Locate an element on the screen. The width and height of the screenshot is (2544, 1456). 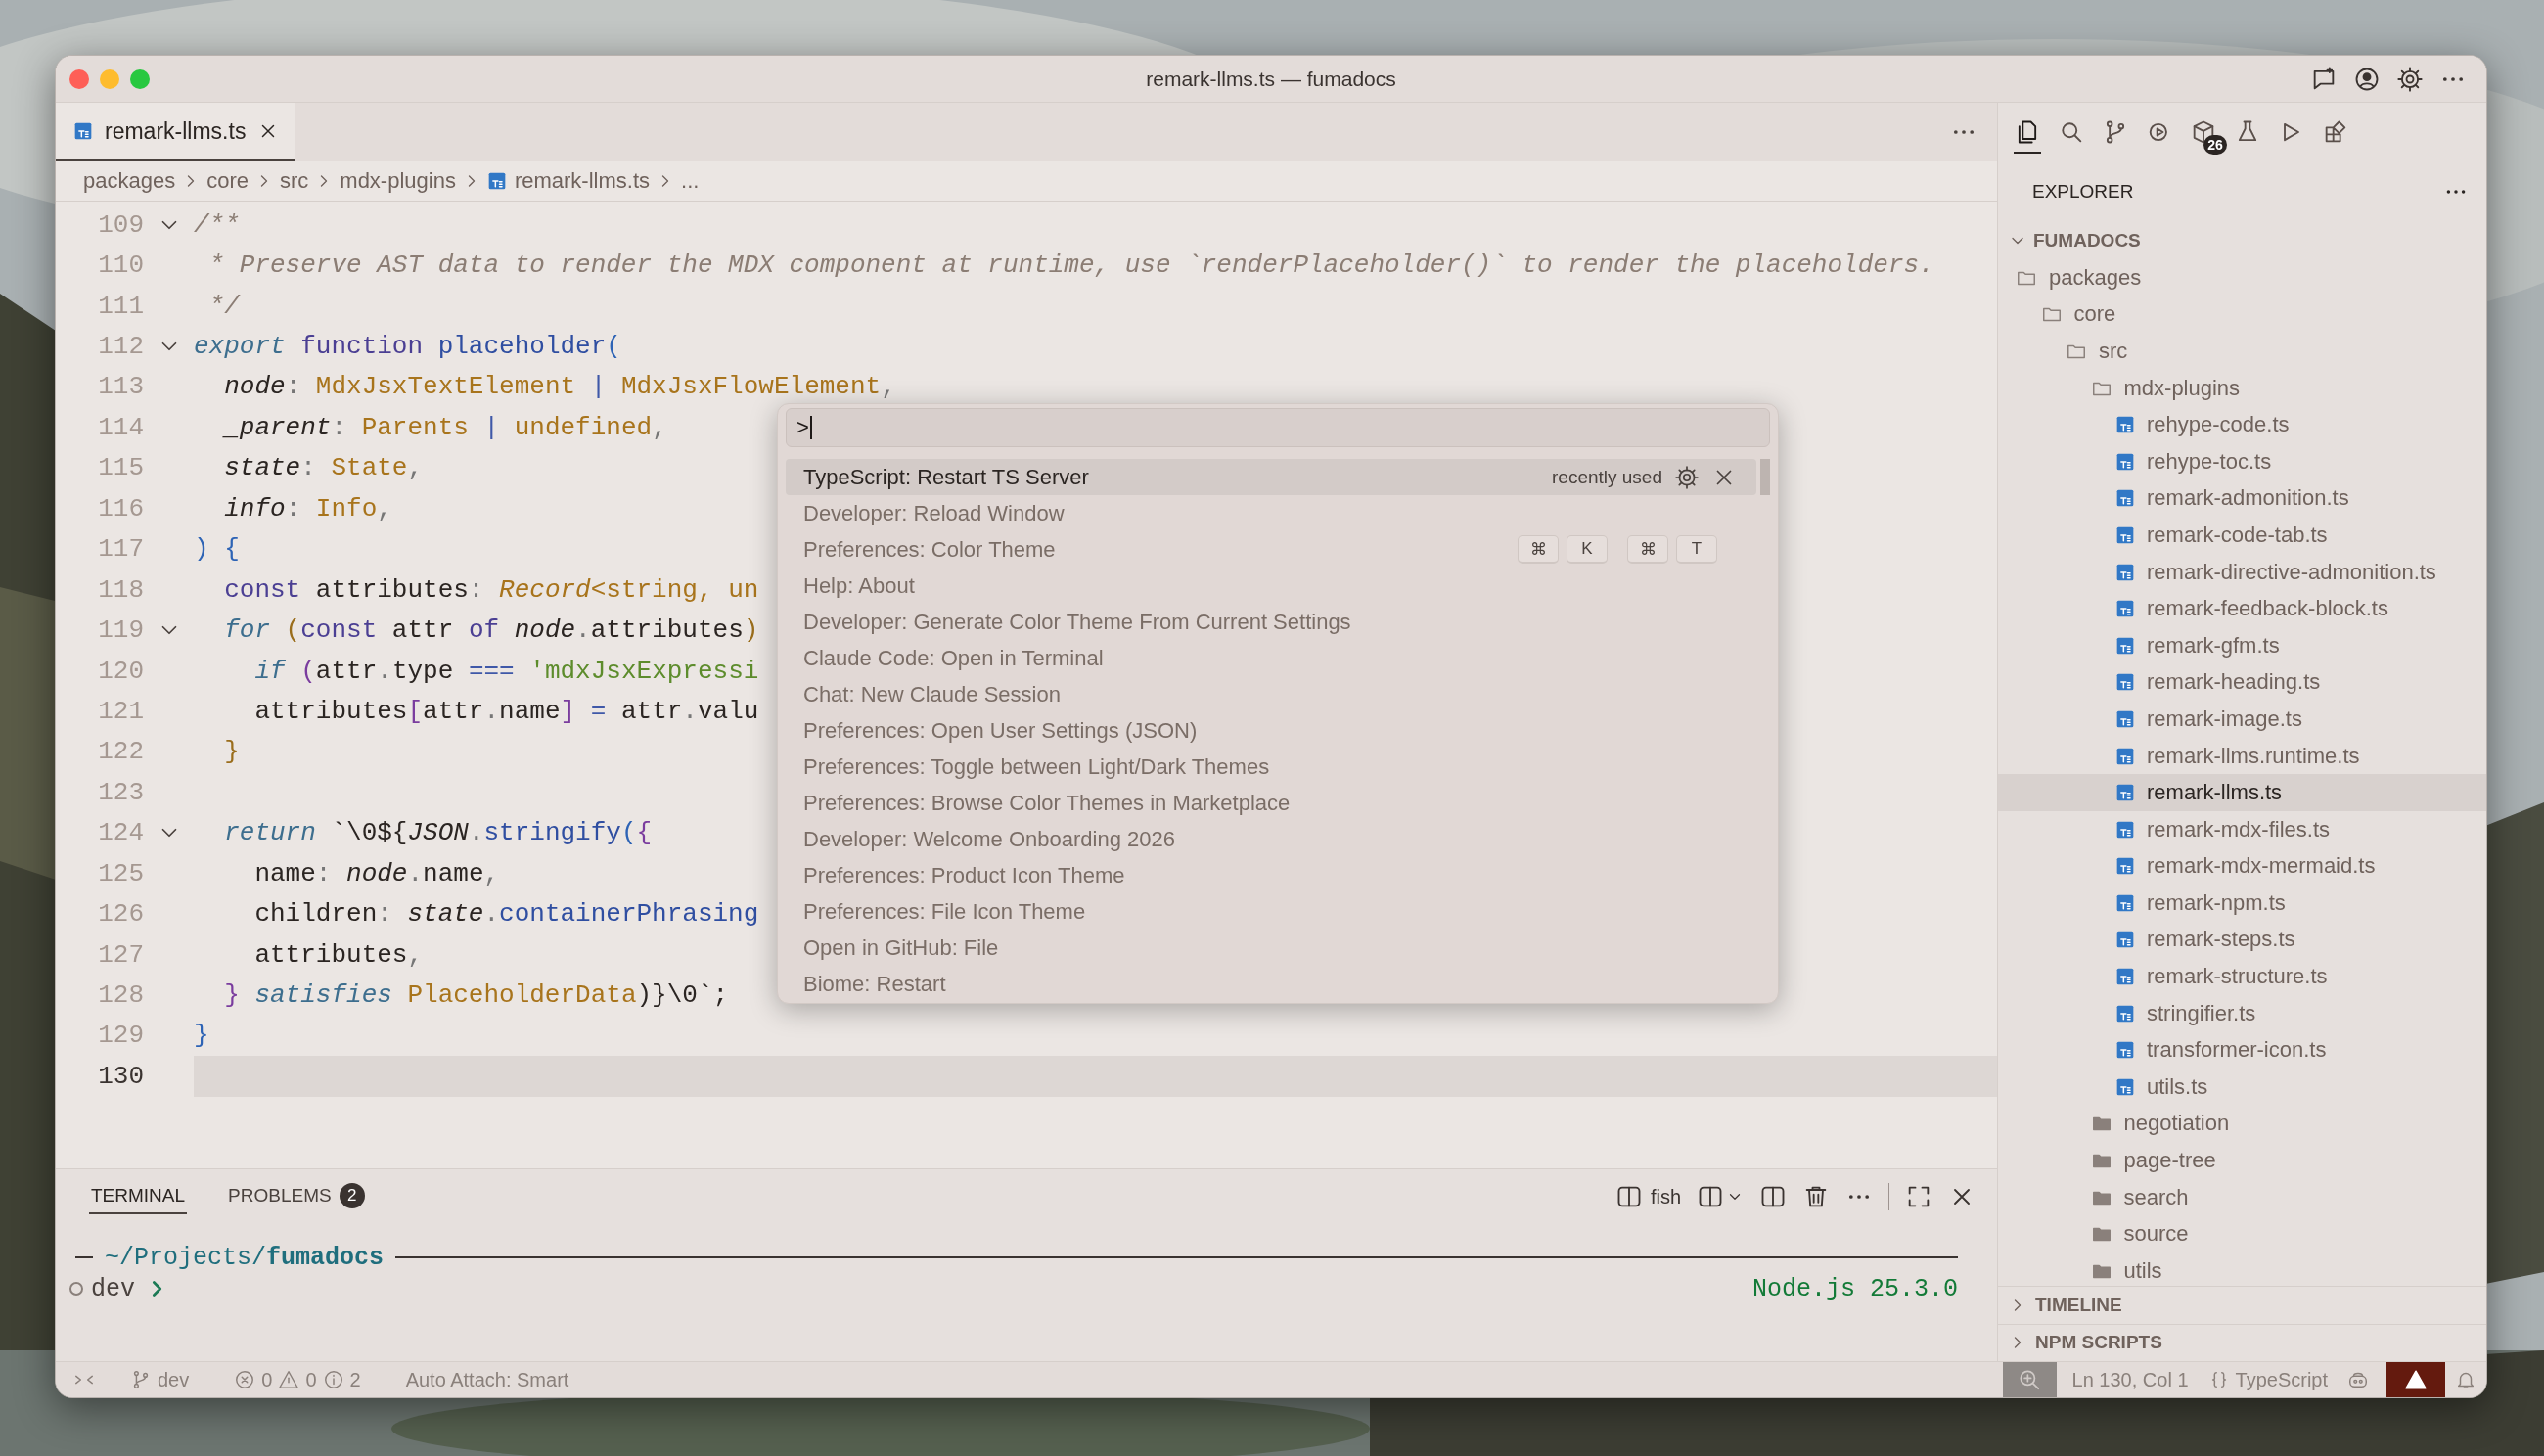
tree-item: rehype-code.ts is located at coordinates (2242, 424).